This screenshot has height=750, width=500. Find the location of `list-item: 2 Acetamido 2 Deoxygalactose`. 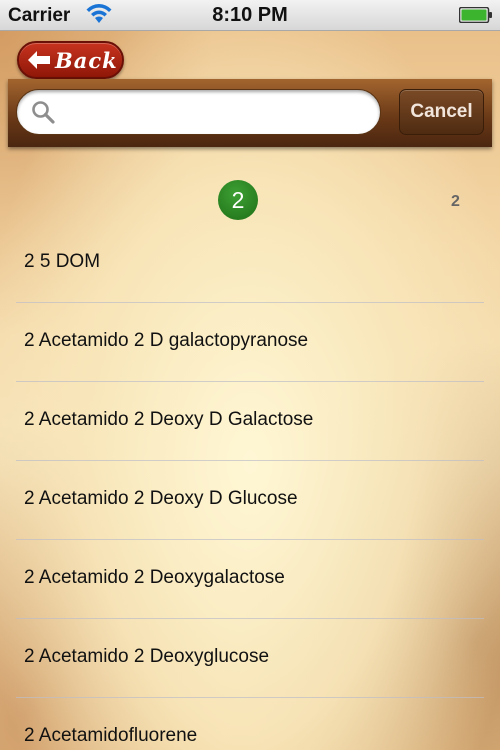

list-item: 2 Acetamido 2 Deoxygalactose is located at coordinates (250, 579).